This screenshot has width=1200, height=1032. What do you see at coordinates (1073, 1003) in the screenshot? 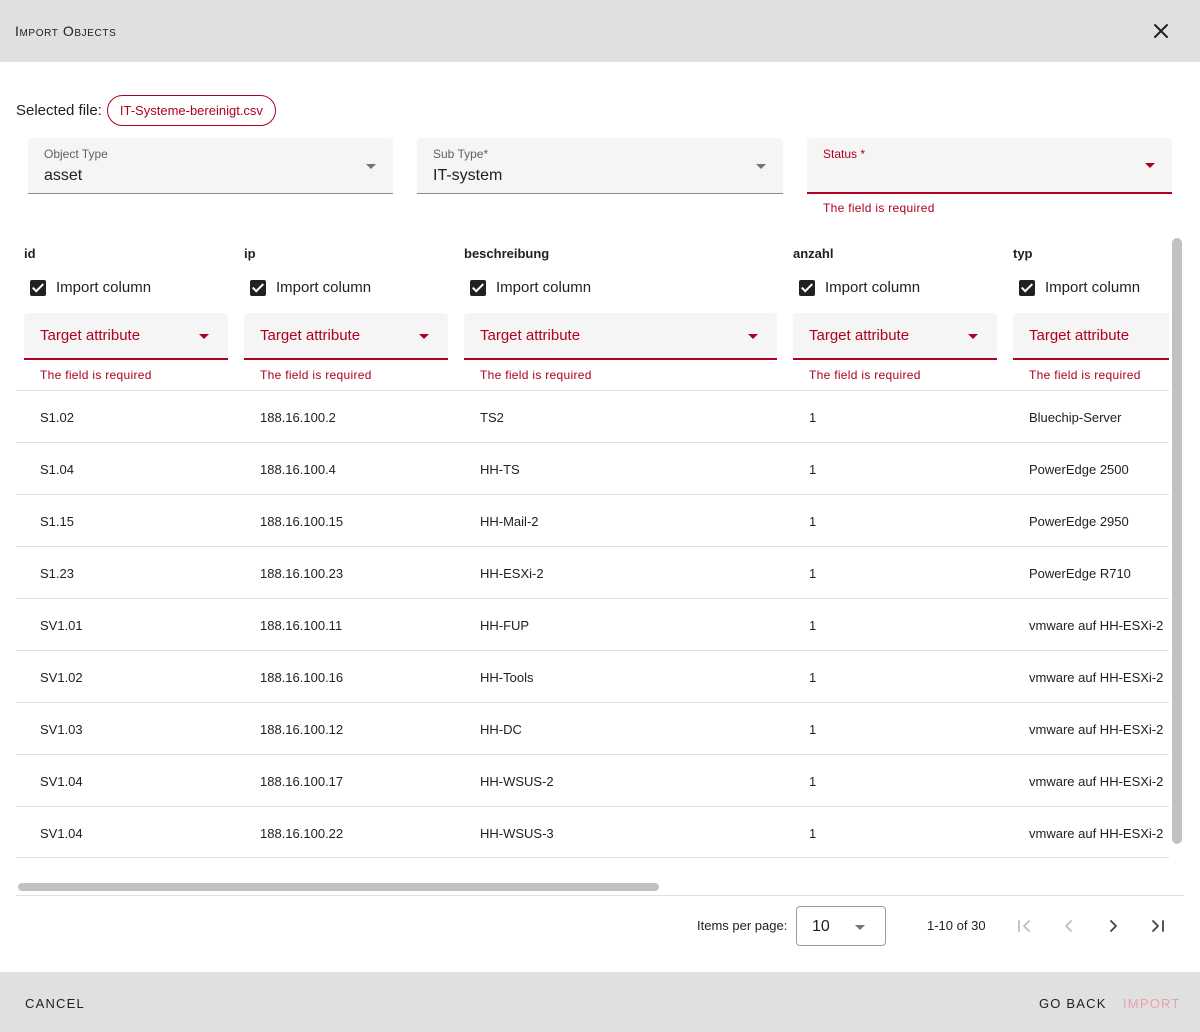
I see `go-back-button: GO BACK` at bounding box center [1073, 1003].